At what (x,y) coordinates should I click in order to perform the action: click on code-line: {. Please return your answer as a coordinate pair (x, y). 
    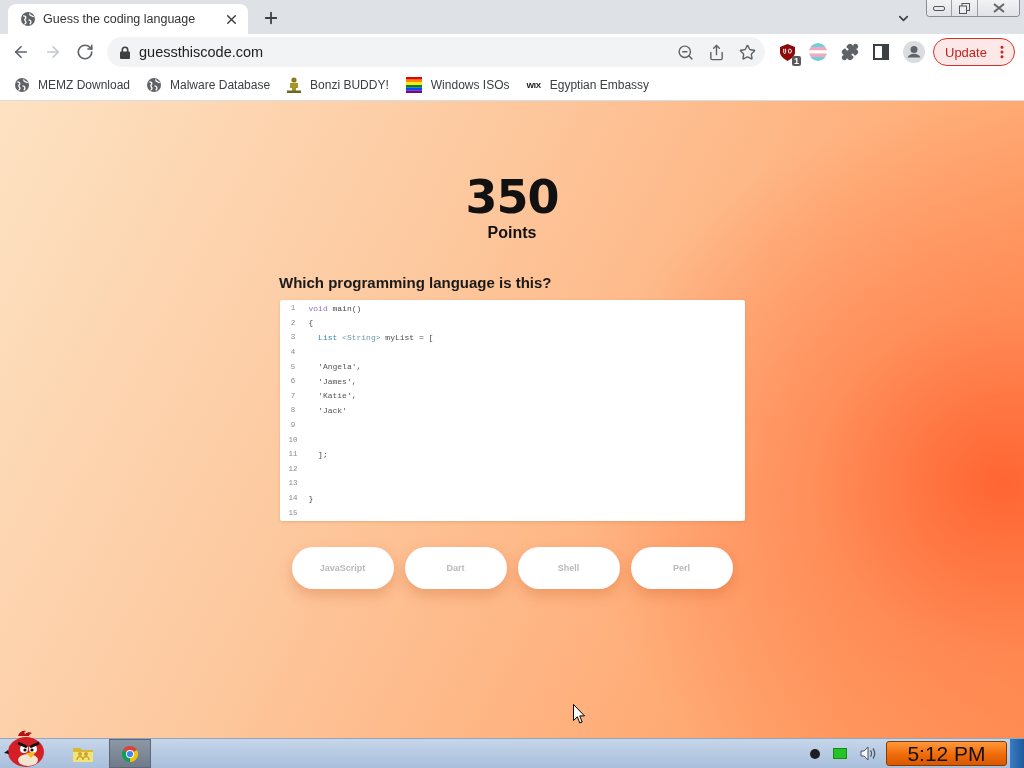
    Looking at the image, I should click on (311, 323).